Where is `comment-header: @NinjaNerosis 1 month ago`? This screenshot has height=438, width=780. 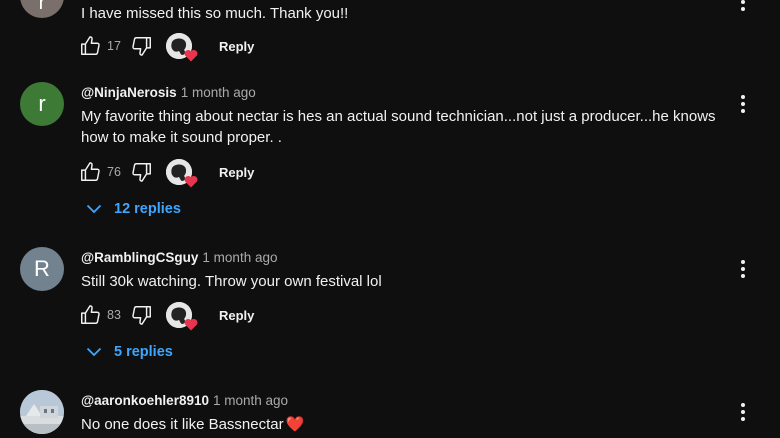
comment-header: @NinjaNerosis 1 month ago is located at coordinates (168, 92).